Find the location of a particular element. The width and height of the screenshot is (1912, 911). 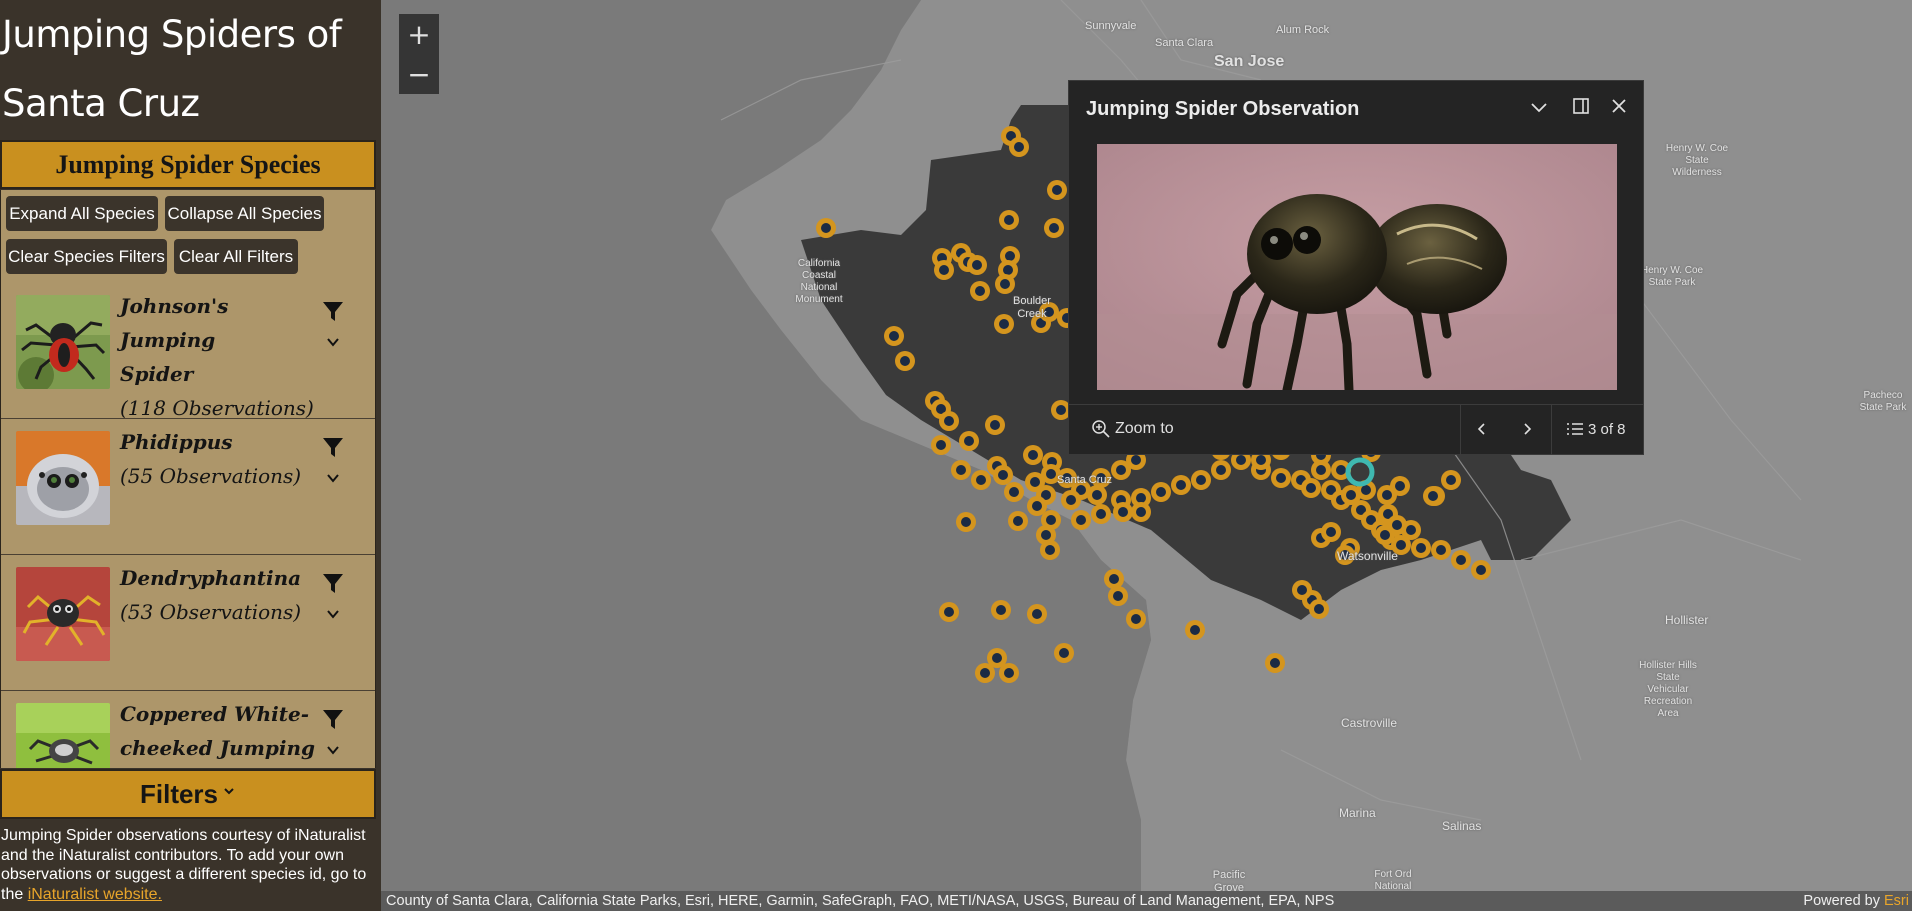

species-name-cont: Spider is located at coordinates (157, 374).